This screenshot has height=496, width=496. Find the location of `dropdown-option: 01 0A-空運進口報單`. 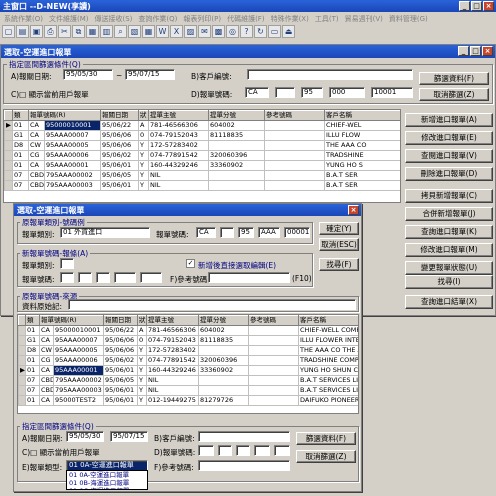

dropdown-option: 01 0A-空運進口報單 is located at coordinates (107, 475).